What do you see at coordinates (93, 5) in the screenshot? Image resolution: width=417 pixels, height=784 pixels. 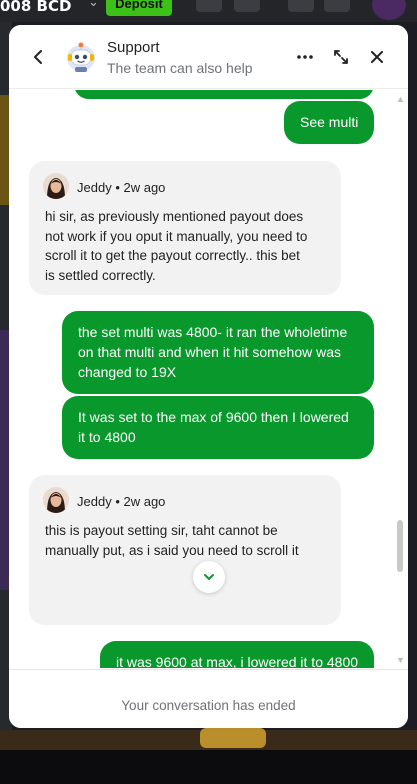 I see `balance-dropdown-icon: ⌄` at bounding box center [93, 5].